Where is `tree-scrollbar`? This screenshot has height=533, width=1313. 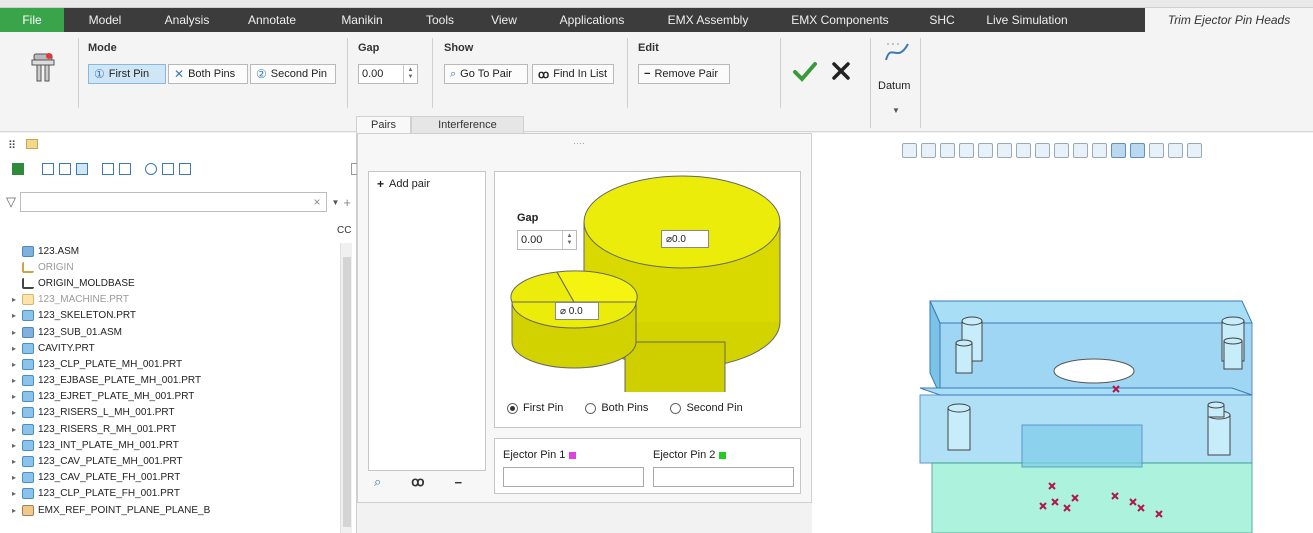
tree-scrollbar is located at coordinates (346, 388).